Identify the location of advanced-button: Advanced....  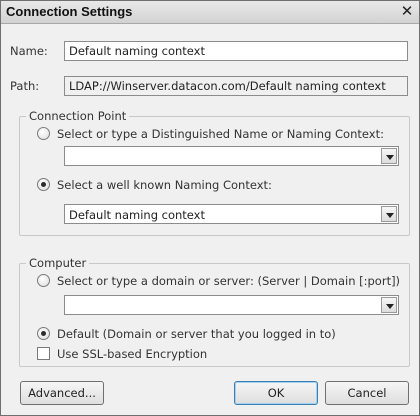
(62, 393).